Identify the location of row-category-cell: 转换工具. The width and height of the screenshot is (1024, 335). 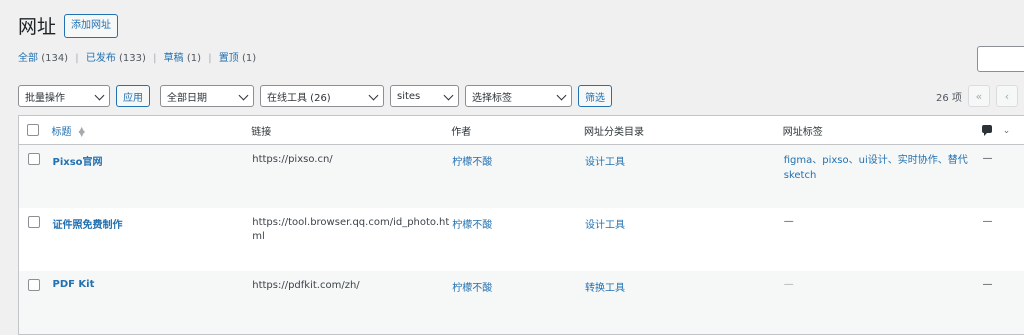
(683, 303).